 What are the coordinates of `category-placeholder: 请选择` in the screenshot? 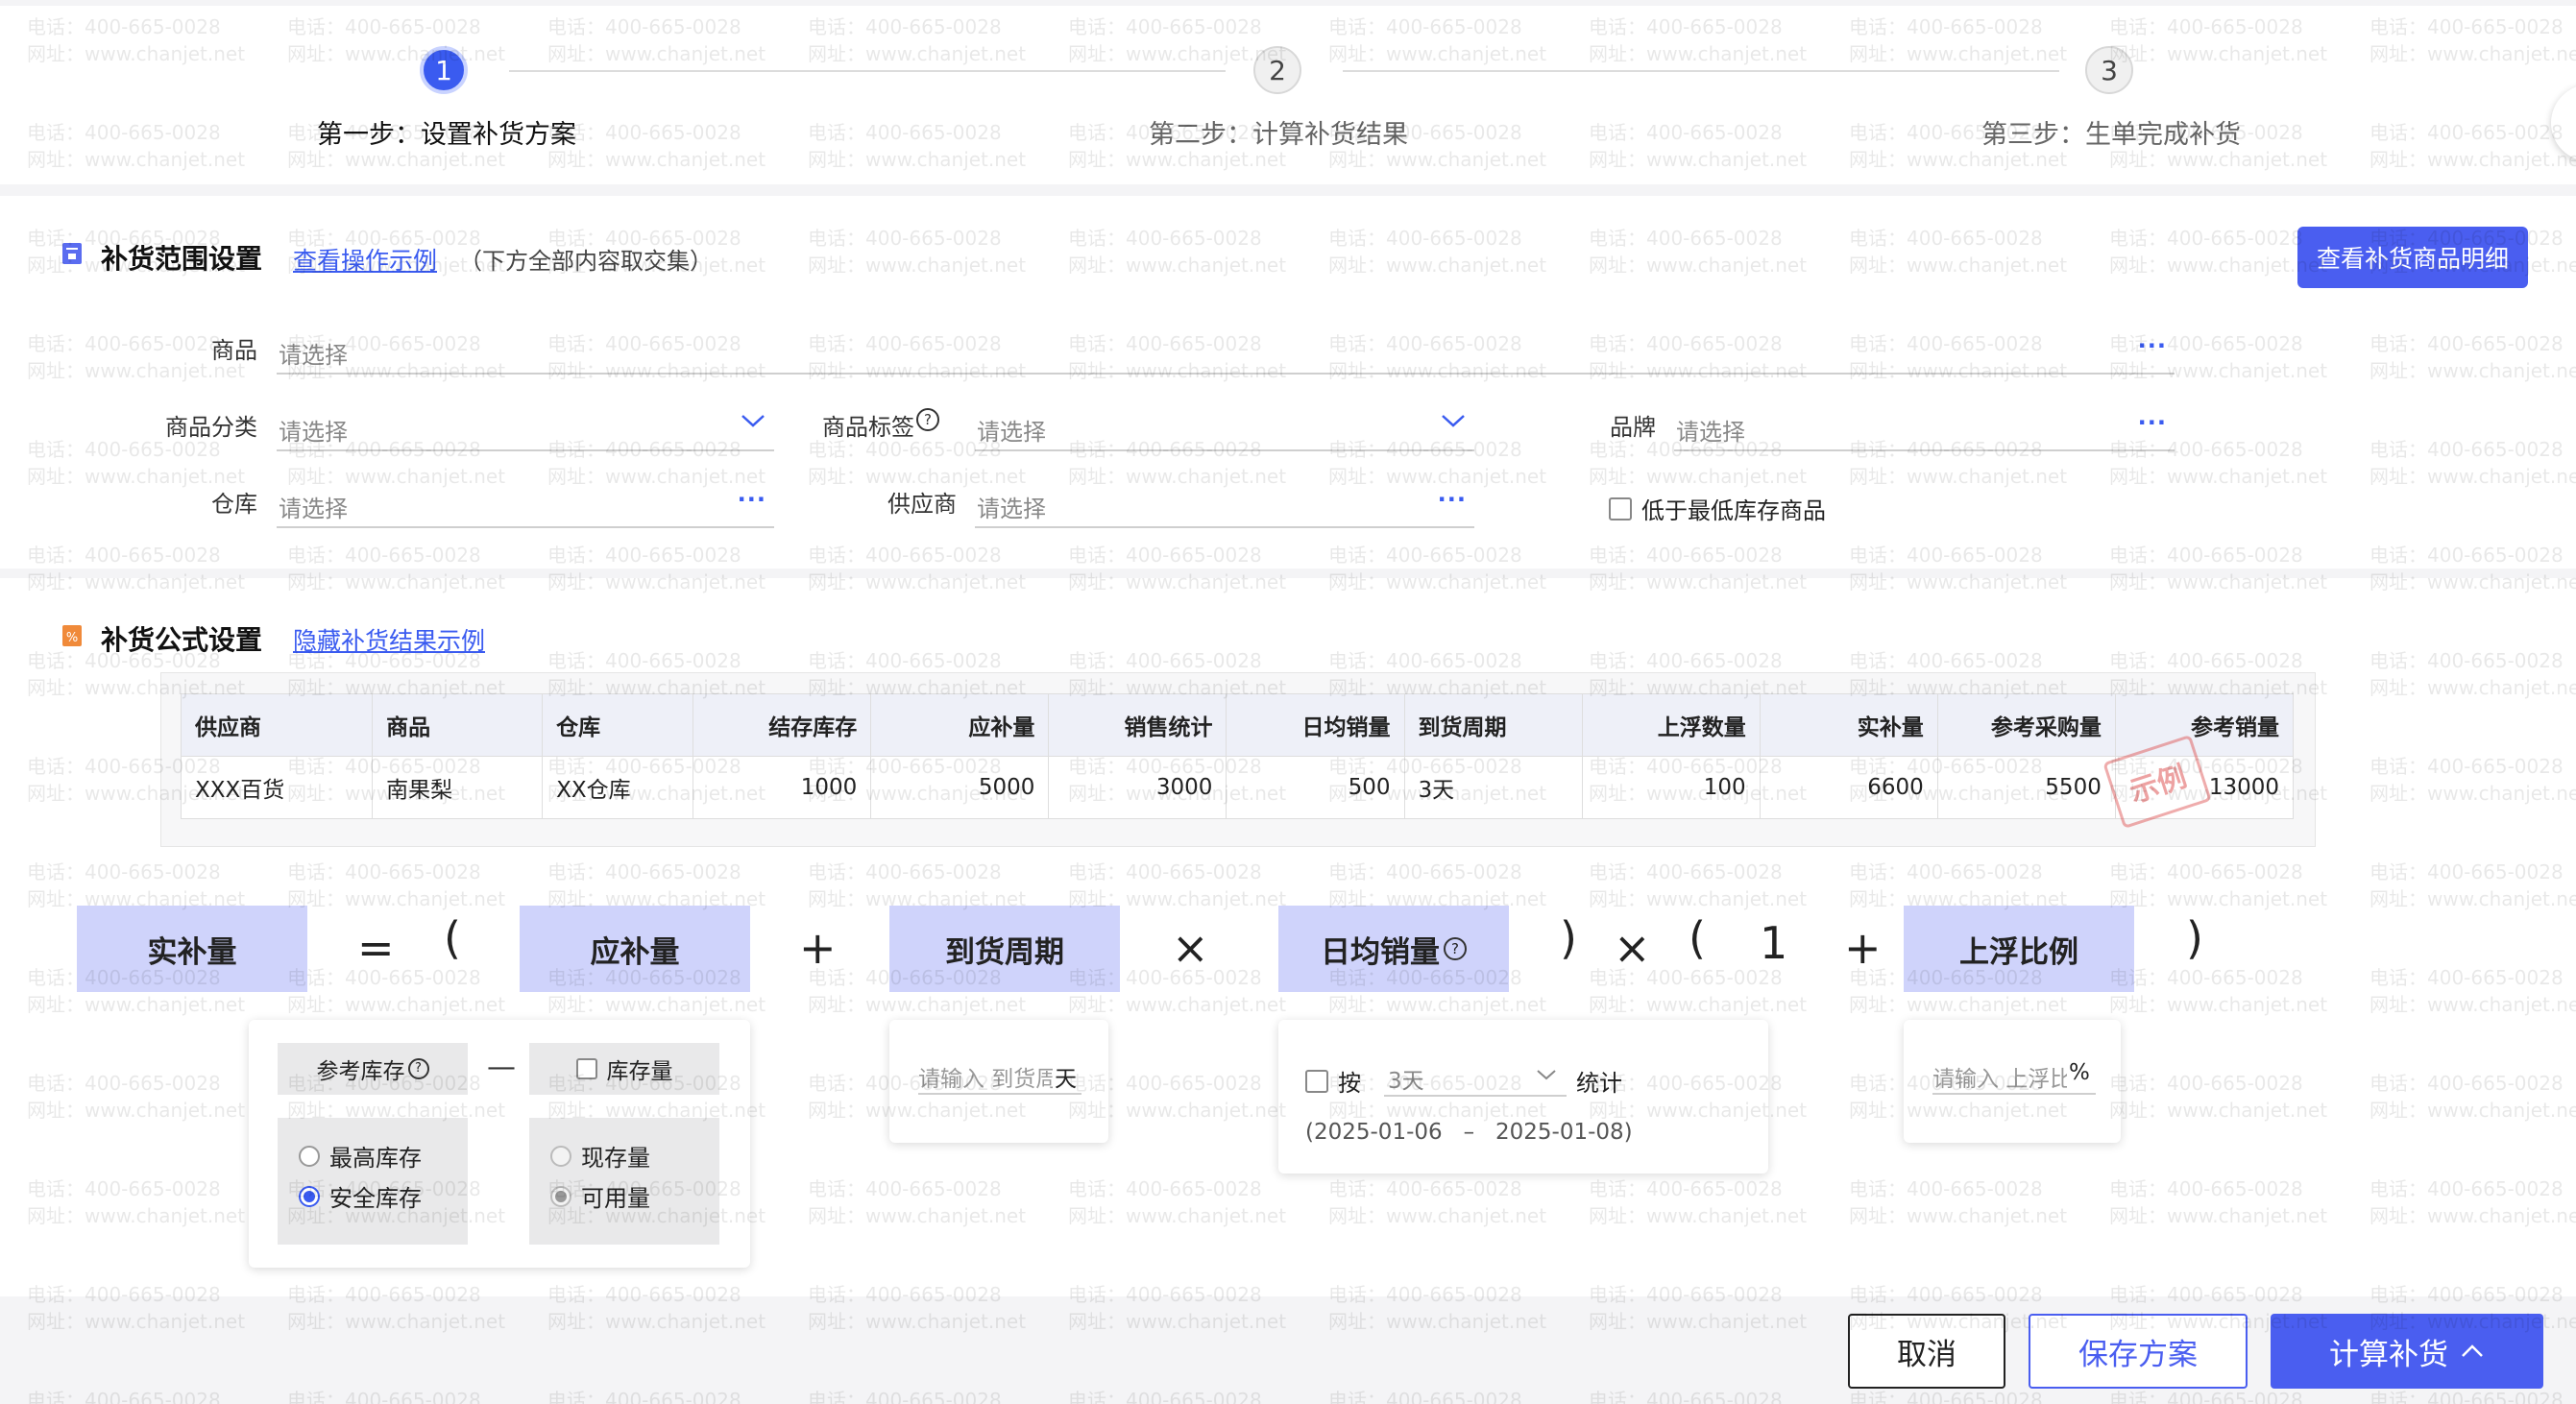 It's located at (313, 432).